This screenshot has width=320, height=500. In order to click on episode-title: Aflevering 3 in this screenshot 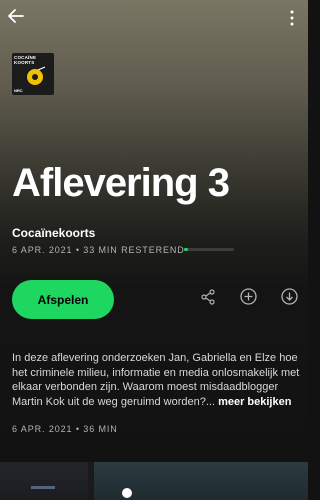, I will do `click(121, 183)`.